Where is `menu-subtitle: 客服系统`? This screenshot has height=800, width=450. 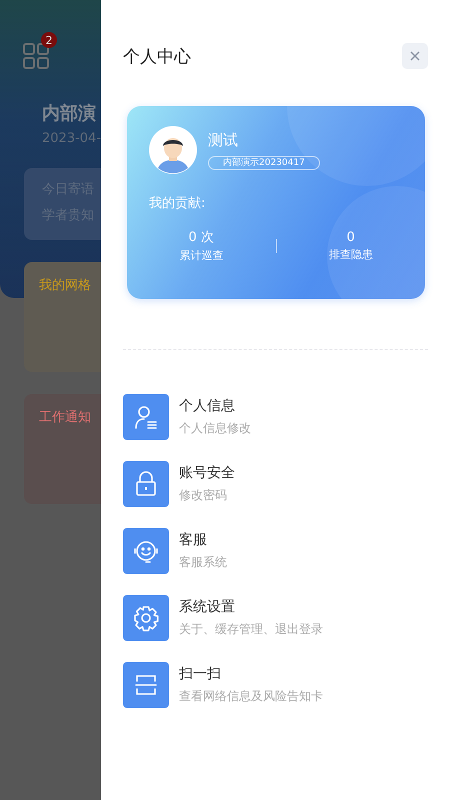
menu-subtitle: 客服系统 is located at coordinates (203, 562).